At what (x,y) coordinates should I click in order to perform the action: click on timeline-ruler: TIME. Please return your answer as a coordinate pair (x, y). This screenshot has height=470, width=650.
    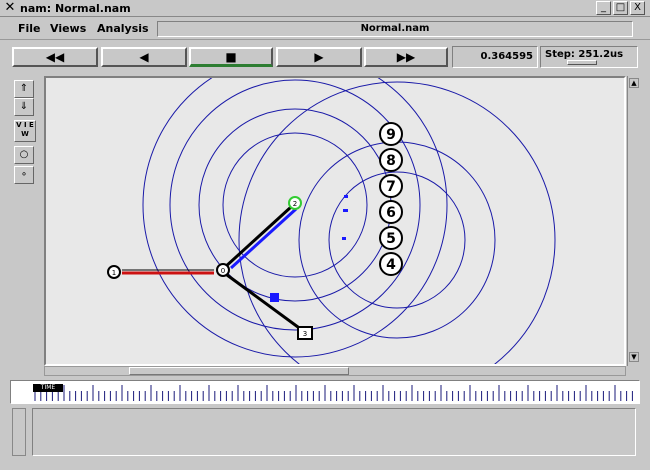
    Looking at the image, I should click on (325, 392).